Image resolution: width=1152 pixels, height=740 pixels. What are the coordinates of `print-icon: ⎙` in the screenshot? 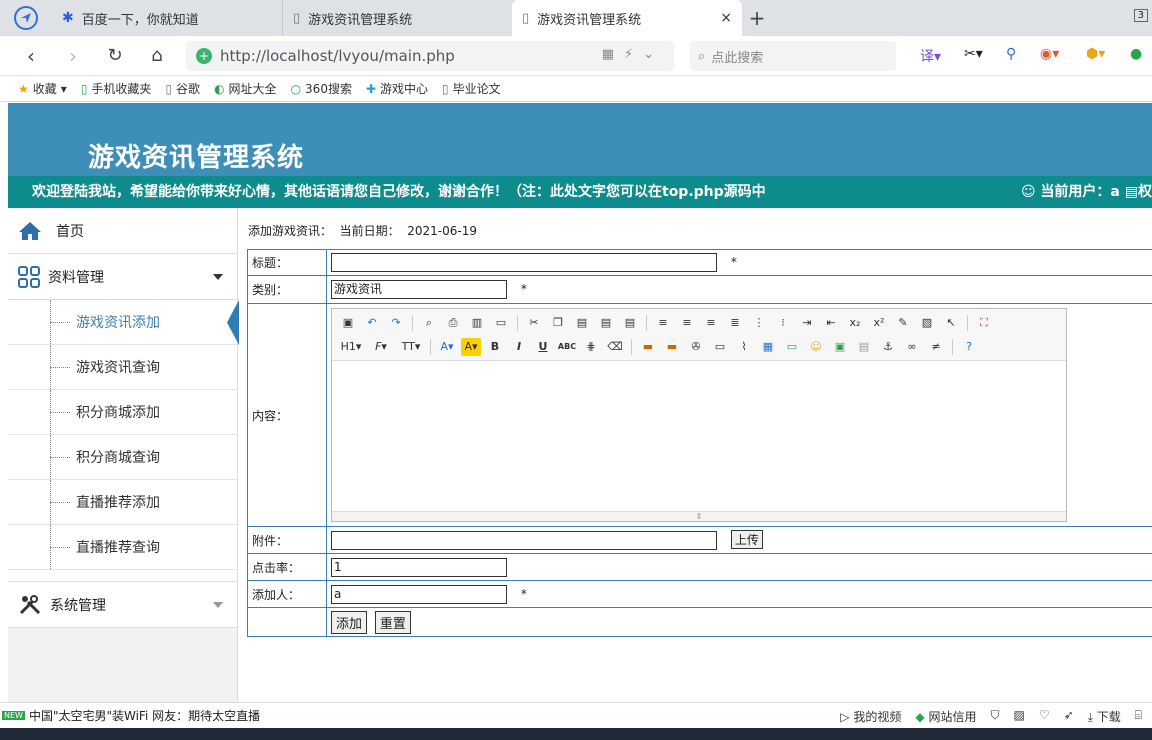 It's located at (453, 323).